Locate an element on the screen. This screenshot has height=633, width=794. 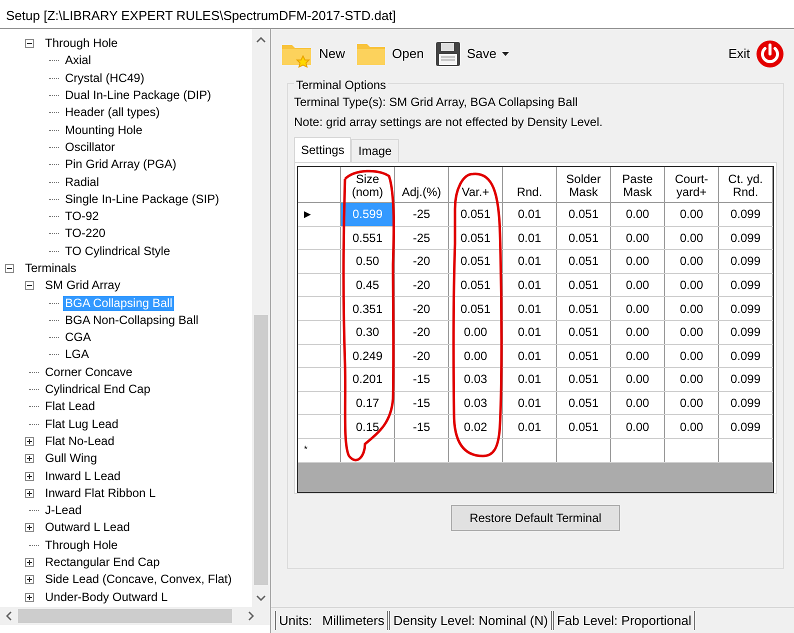
table-cell: 0.201 is located at coordinates (368, 379).